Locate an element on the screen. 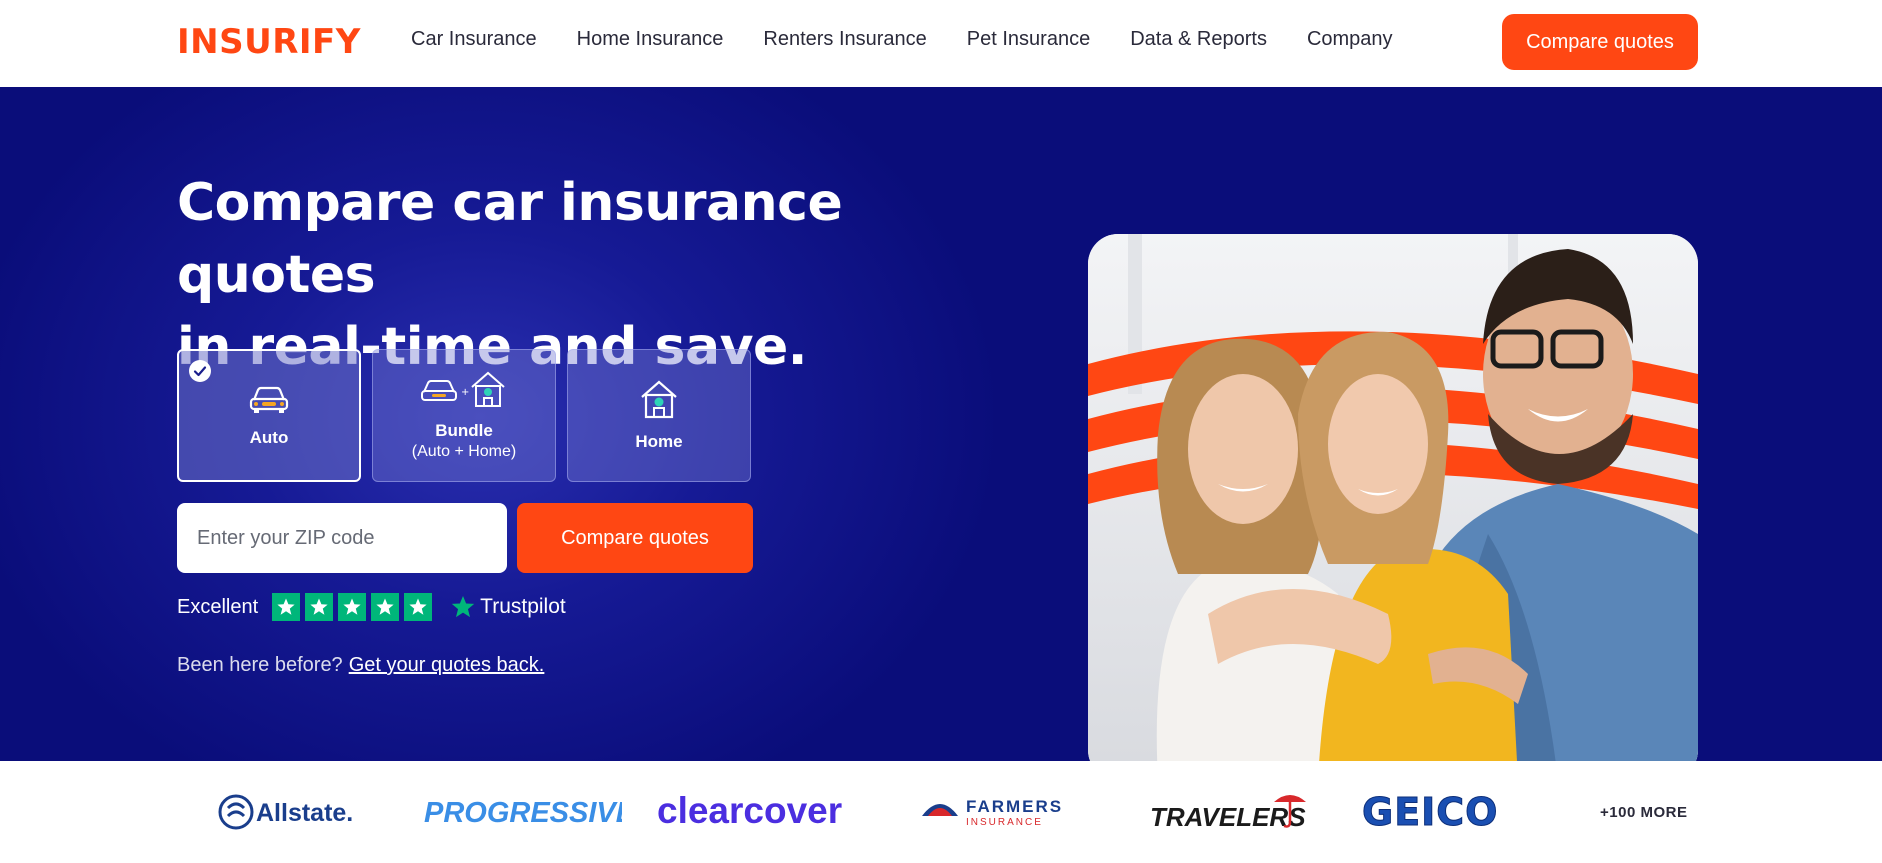  trustpilot-rating: Excellent Trustpilot is located at coordinates (371, 607).